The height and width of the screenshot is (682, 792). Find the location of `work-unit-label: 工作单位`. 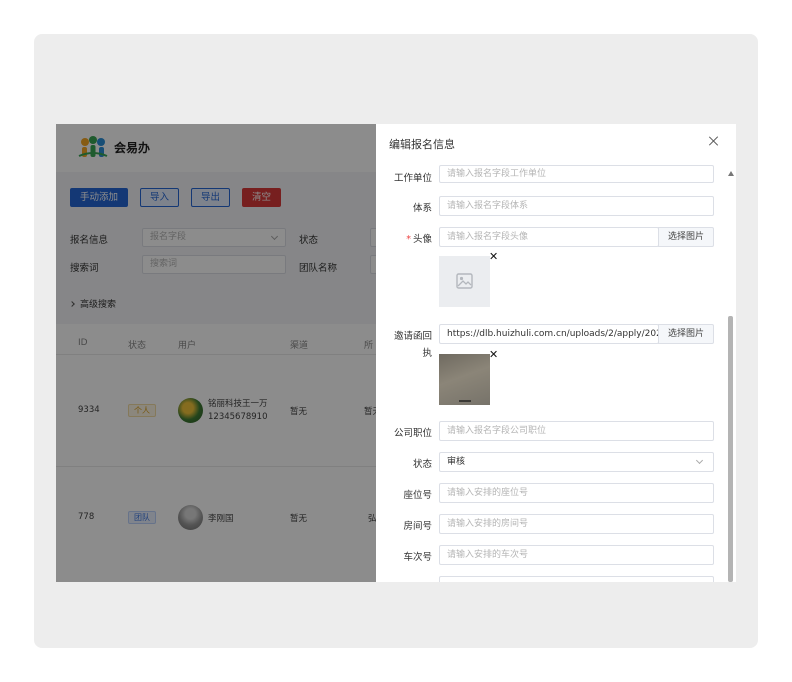

work-unit-label: 工作单位 is located at coordinates (412, 178).